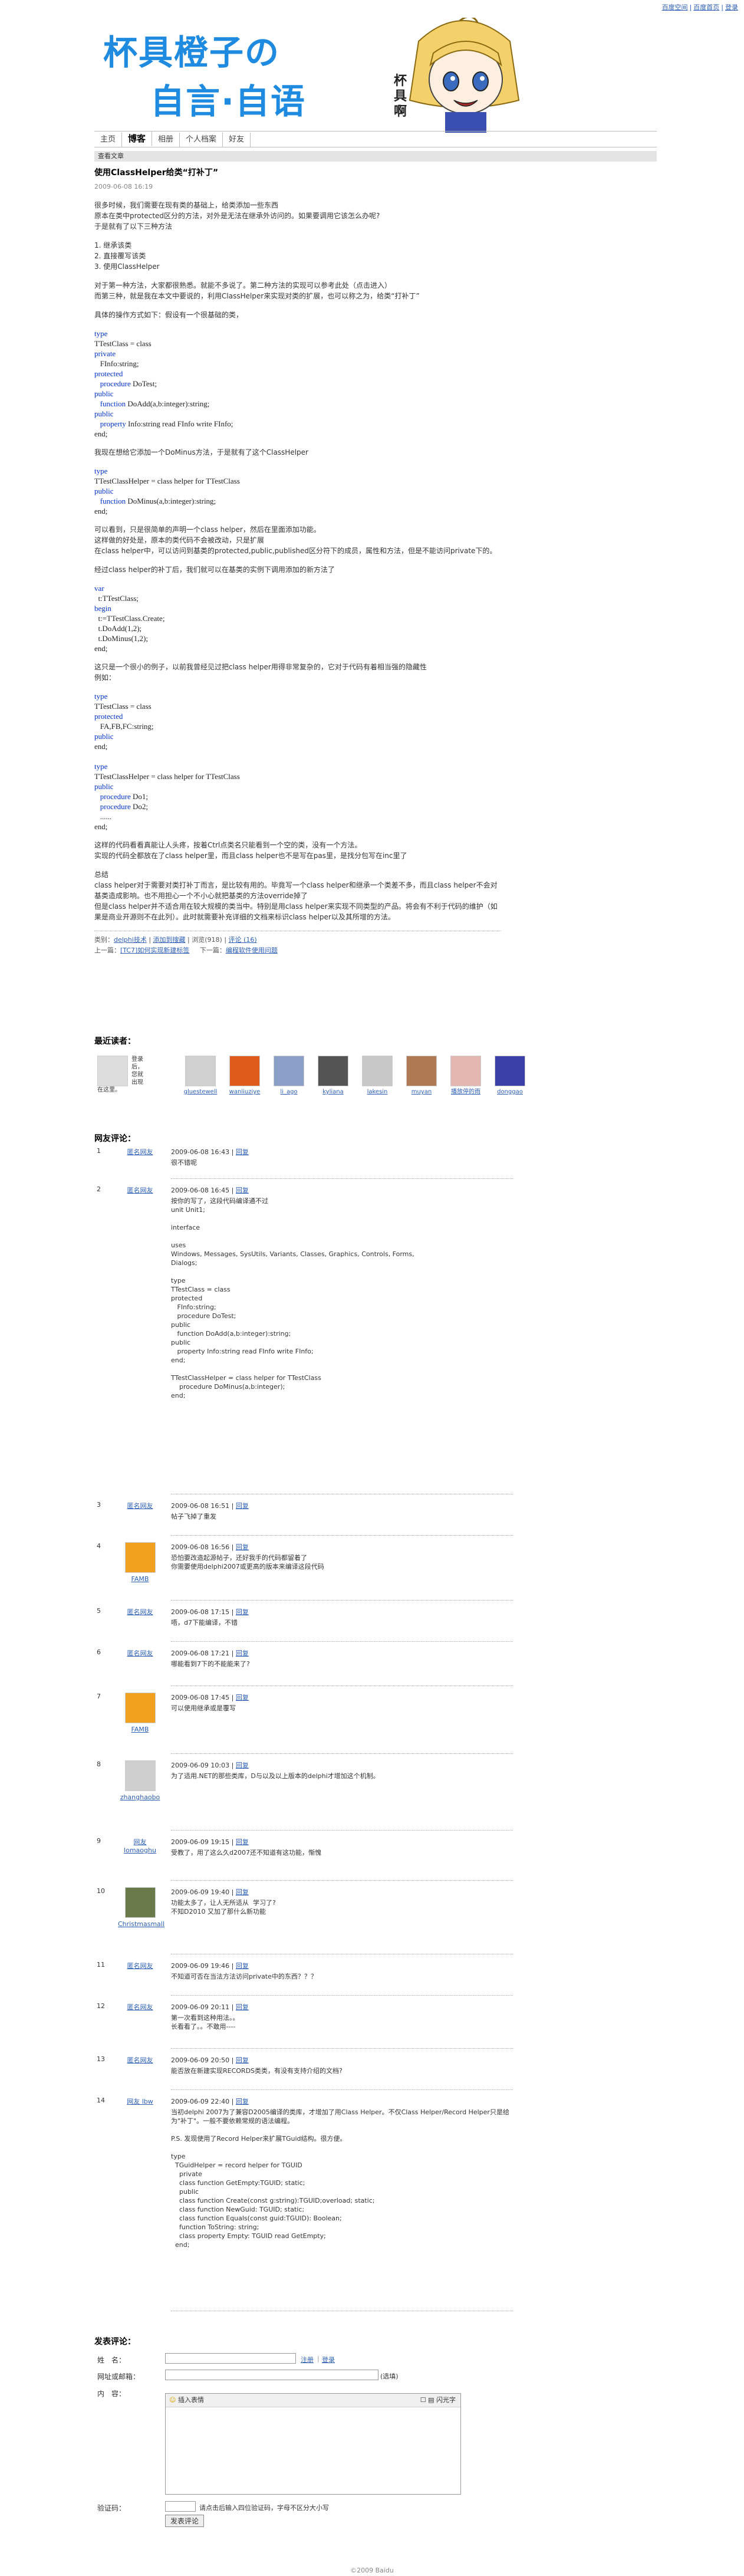 The image size is (744, 2576). I want to click on link-baidu-space: 百度空间, so click(675, 7).